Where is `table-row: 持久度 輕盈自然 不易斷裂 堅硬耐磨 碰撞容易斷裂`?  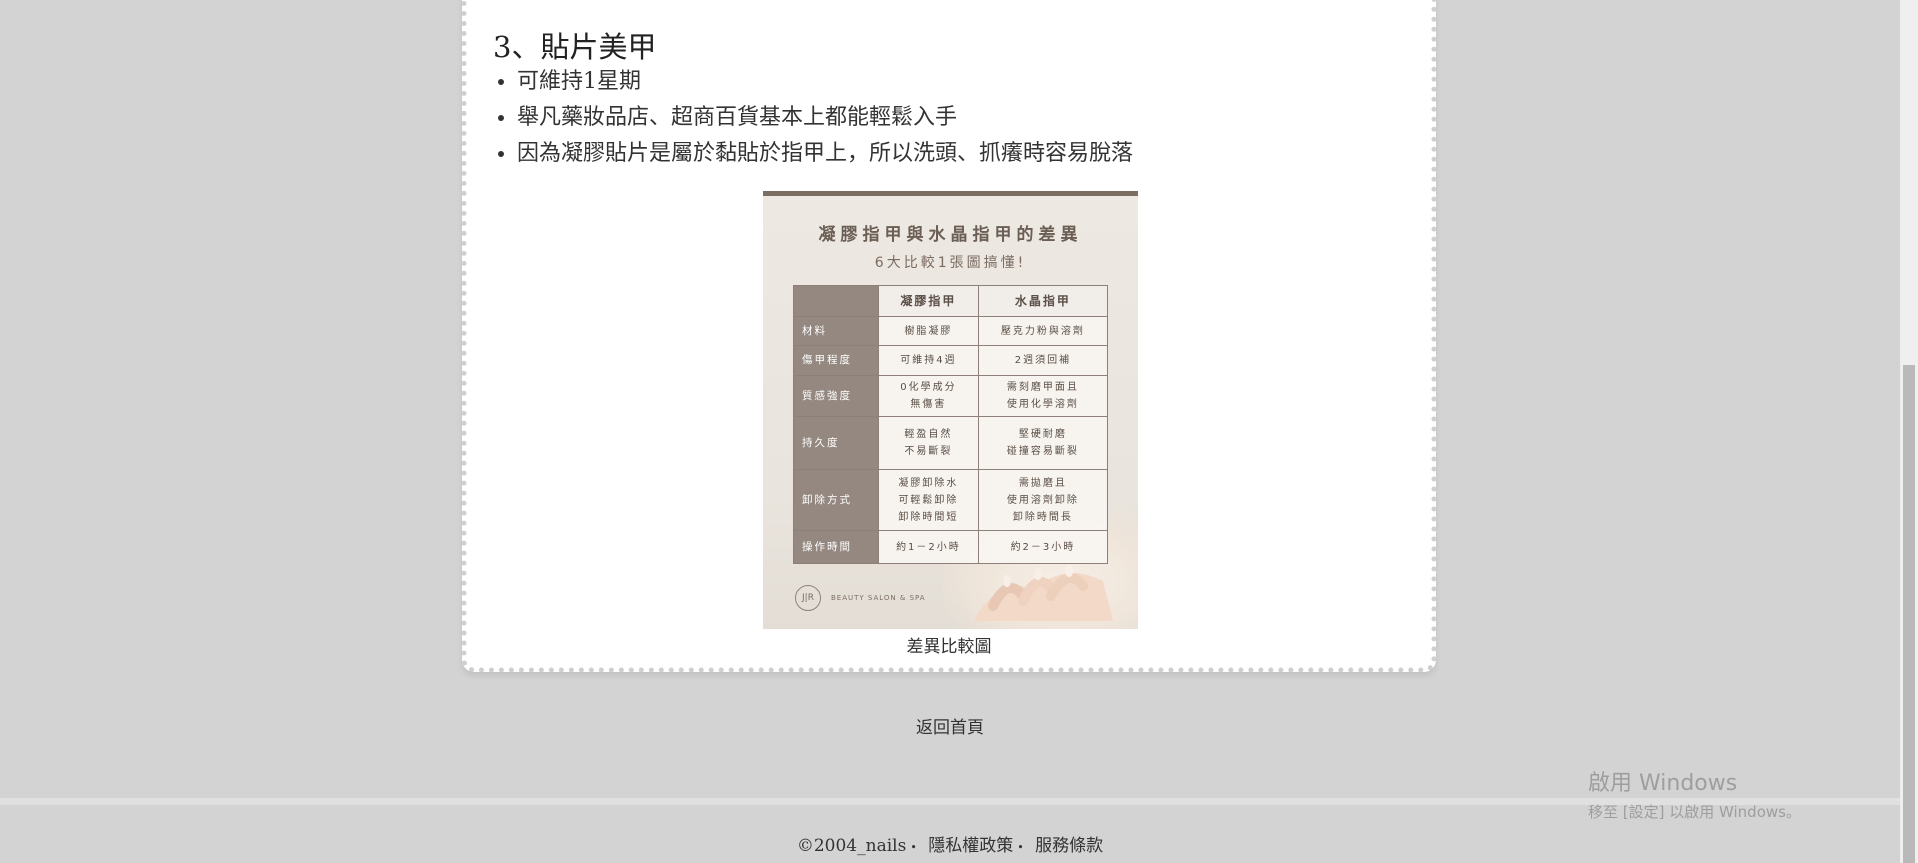
table-row: 持久度 輕盈自然 不易斷裂 堅硬耐磨 碰撞容易斷裂 is located at coordinates (951, 443).